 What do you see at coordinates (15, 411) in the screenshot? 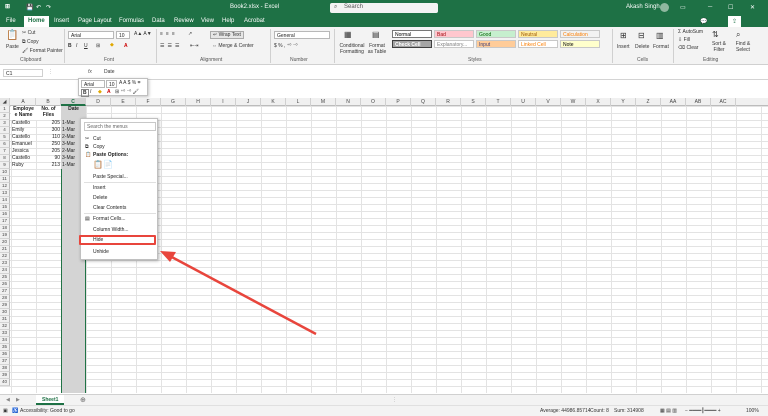
I see `accessibility-icon: ♿` at bounding box center [15, 411].